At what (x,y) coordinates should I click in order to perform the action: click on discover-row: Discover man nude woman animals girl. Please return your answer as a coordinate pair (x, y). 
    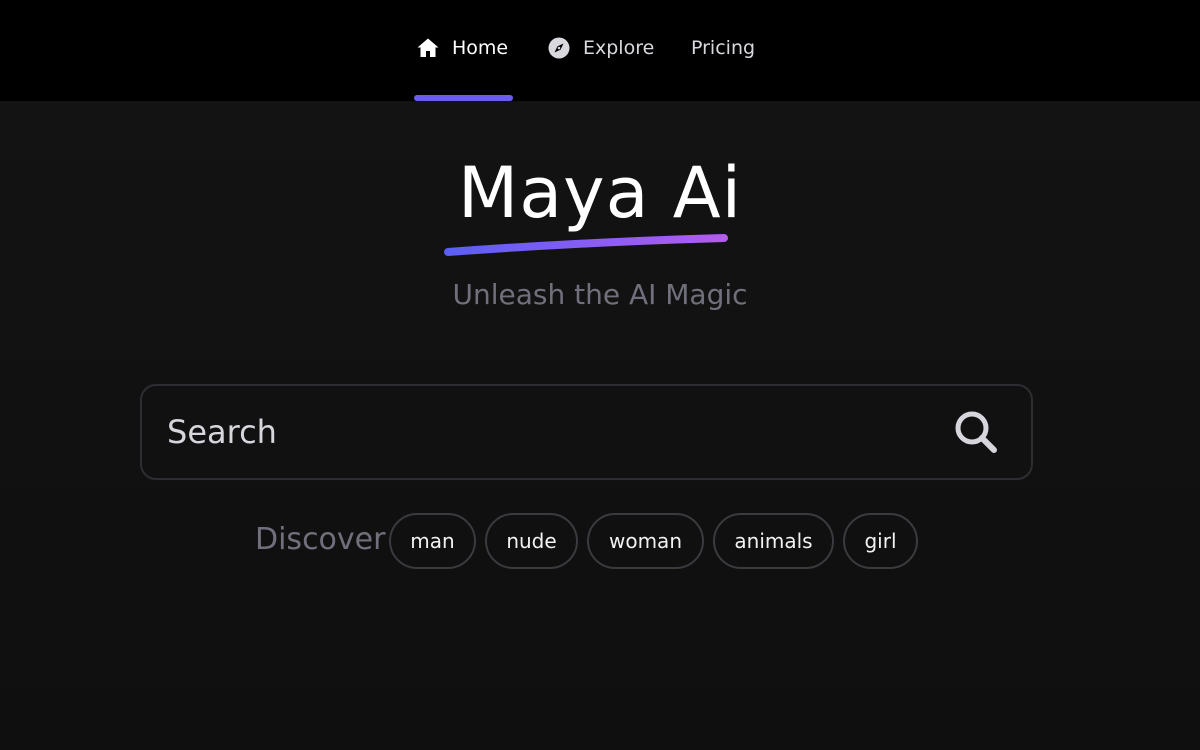
    Looking at the image, I should click on (600, 541).